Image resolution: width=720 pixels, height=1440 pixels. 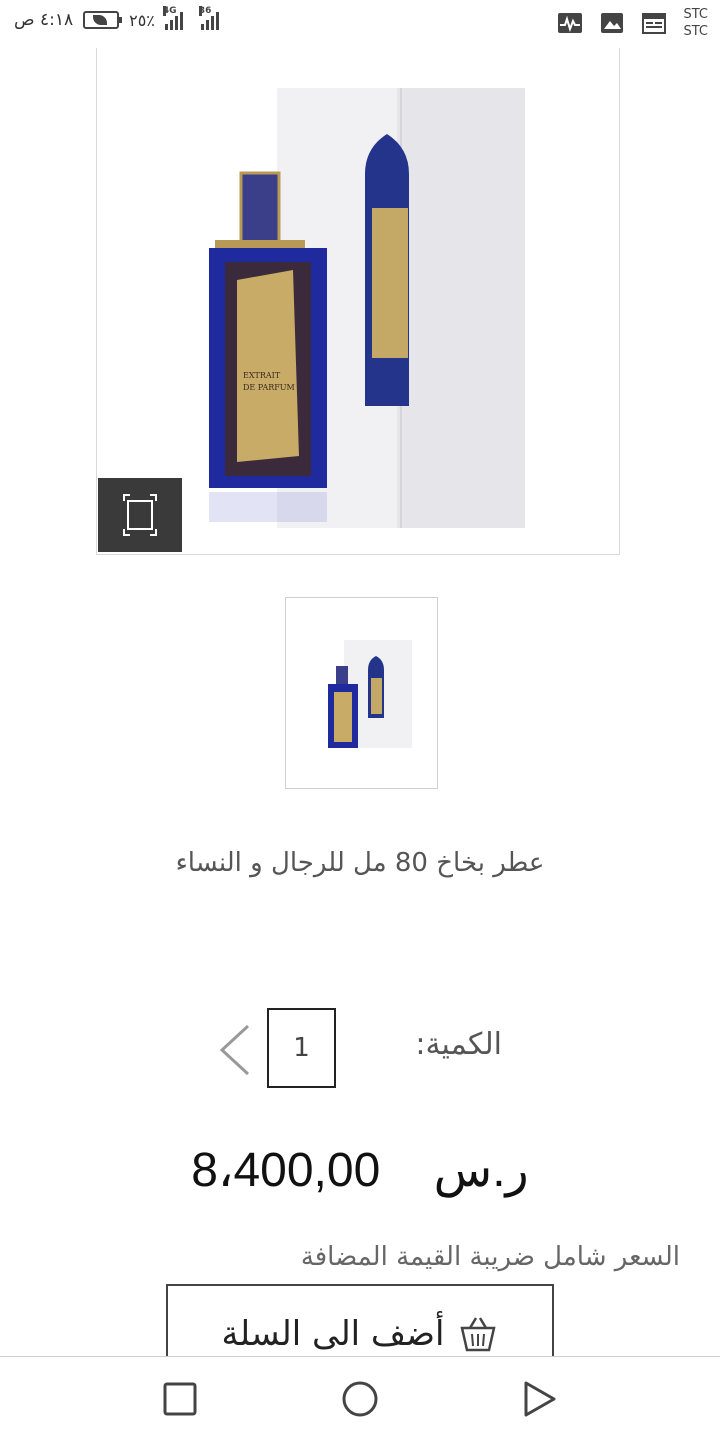 I want to click on image-icon, so click(x=612, y=23).